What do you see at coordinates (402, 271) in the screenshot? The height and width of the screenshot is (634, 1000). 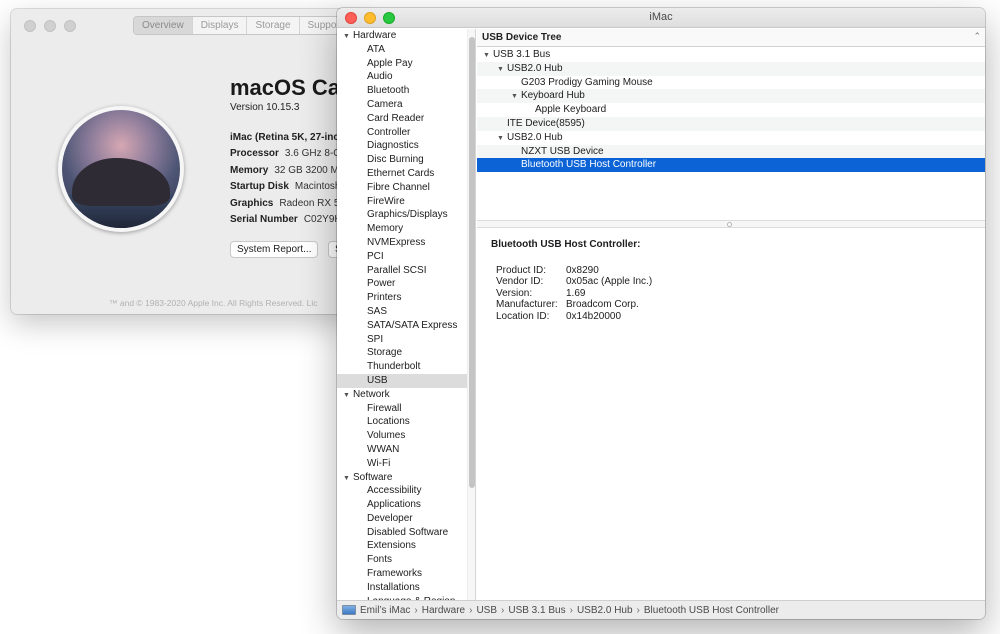 I see `sidebar-item: Parallel SCSI` at bounding box center [402, 271].